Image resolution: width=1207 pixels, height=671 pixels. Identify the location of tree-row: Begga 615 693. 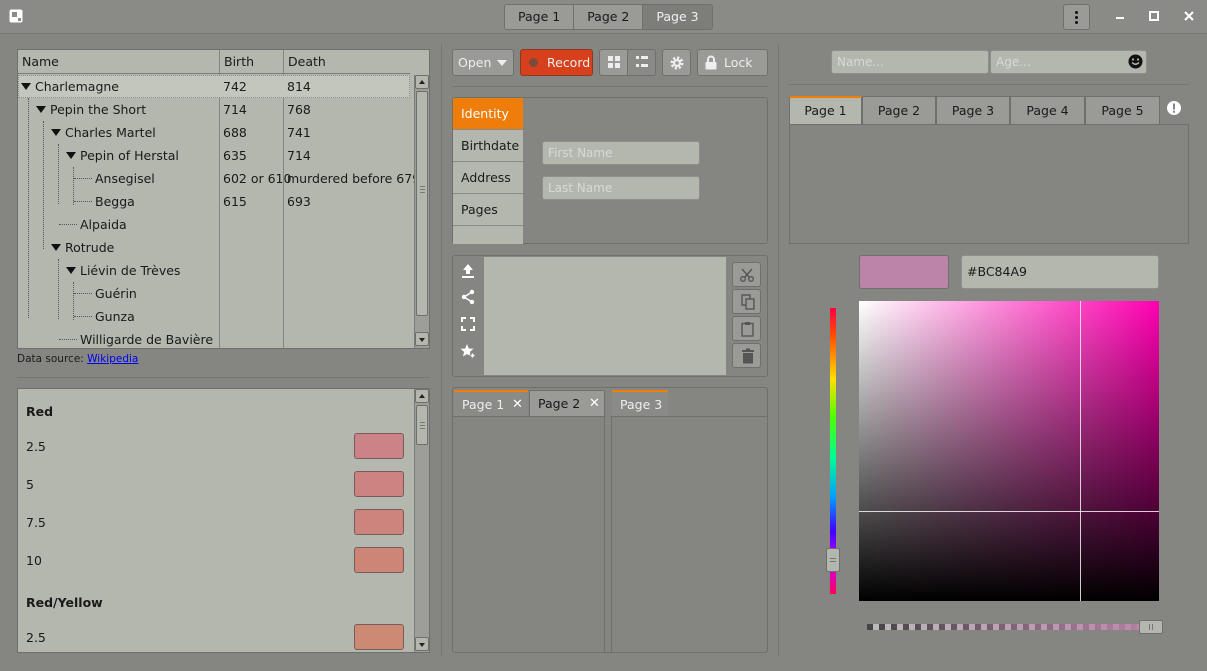
(214, 201).